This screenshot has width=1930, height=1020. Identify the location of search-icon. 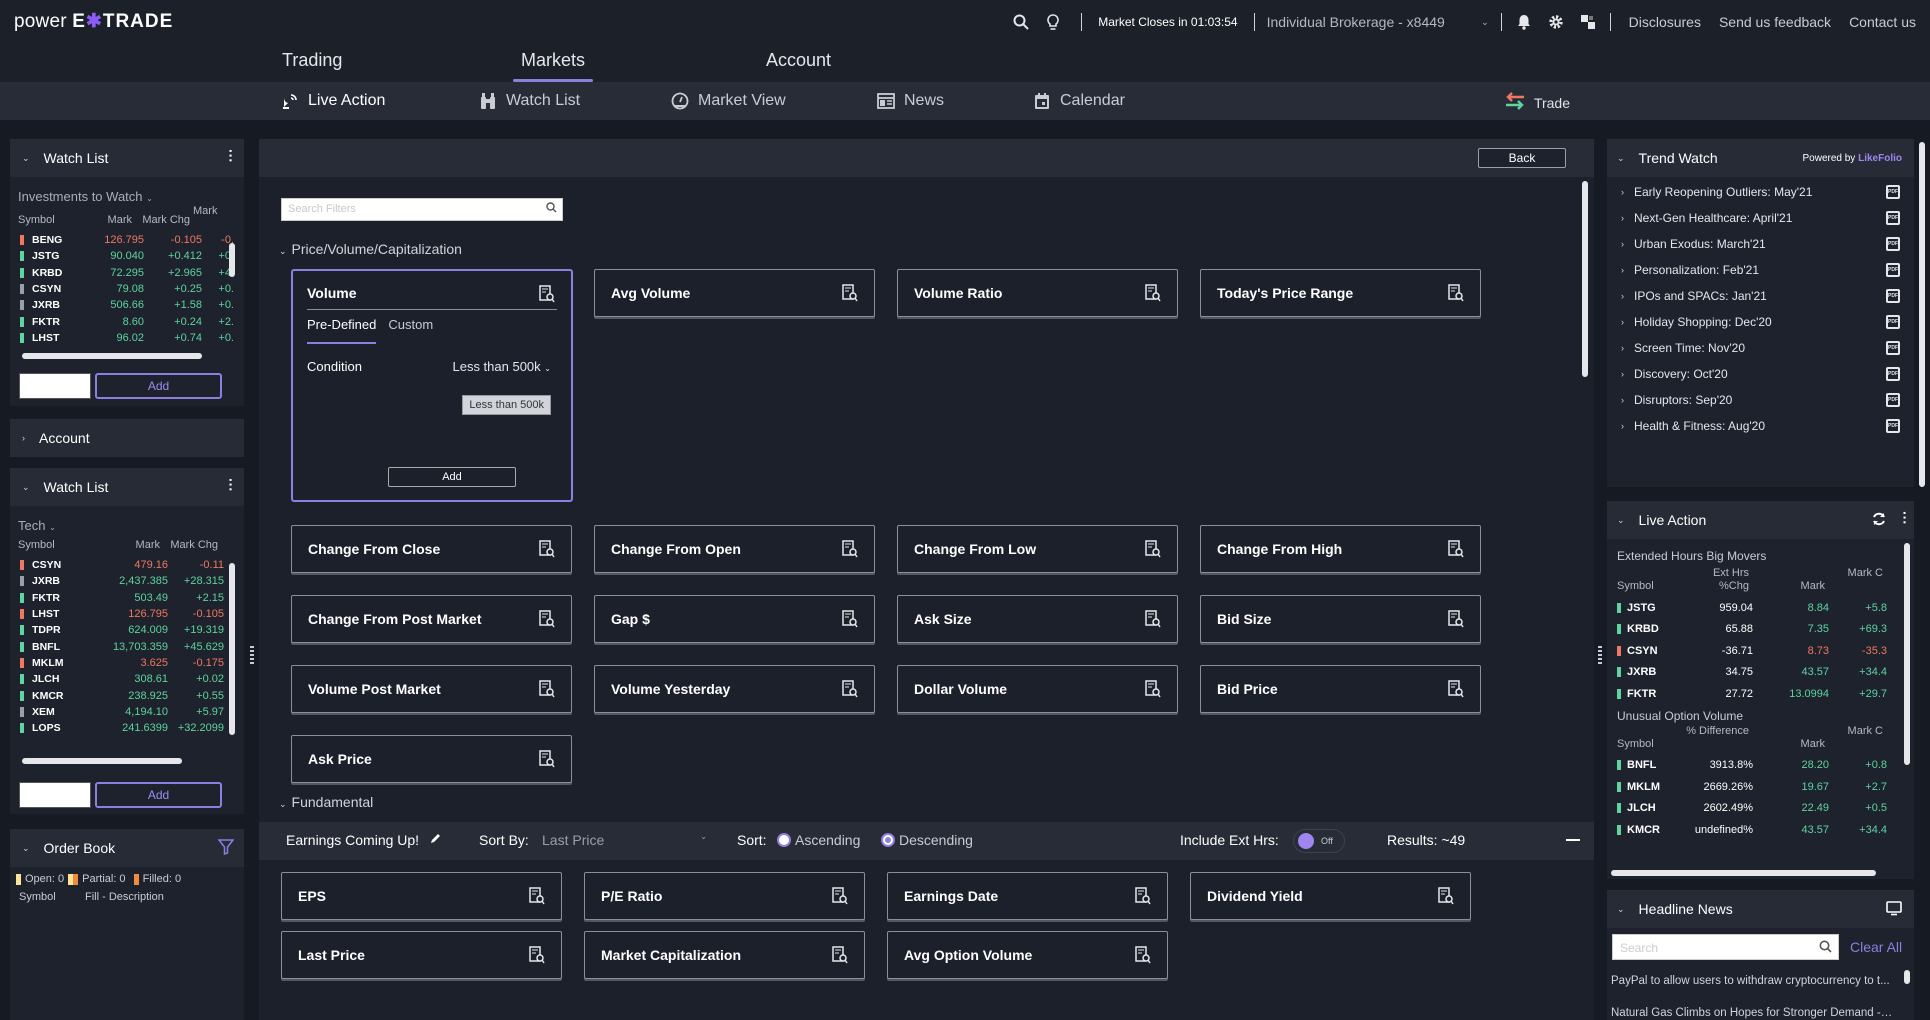
(1021, 22).